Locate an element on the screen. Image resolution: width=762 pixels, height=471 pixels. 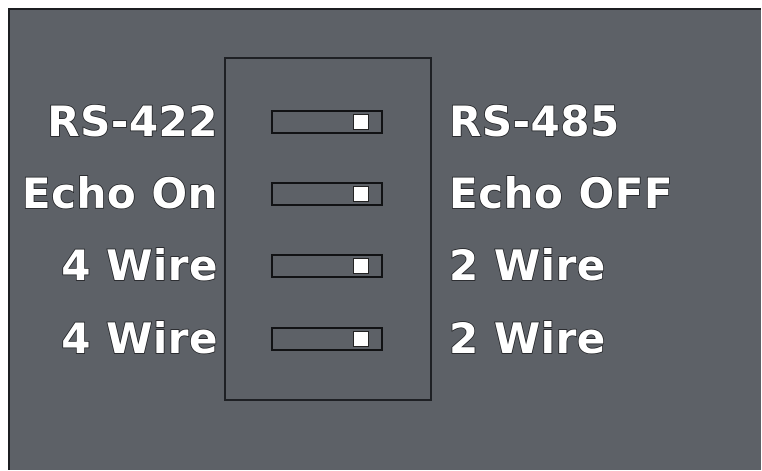
switch-4-left-label: 4 Wire is located at coordinates (139, 338).